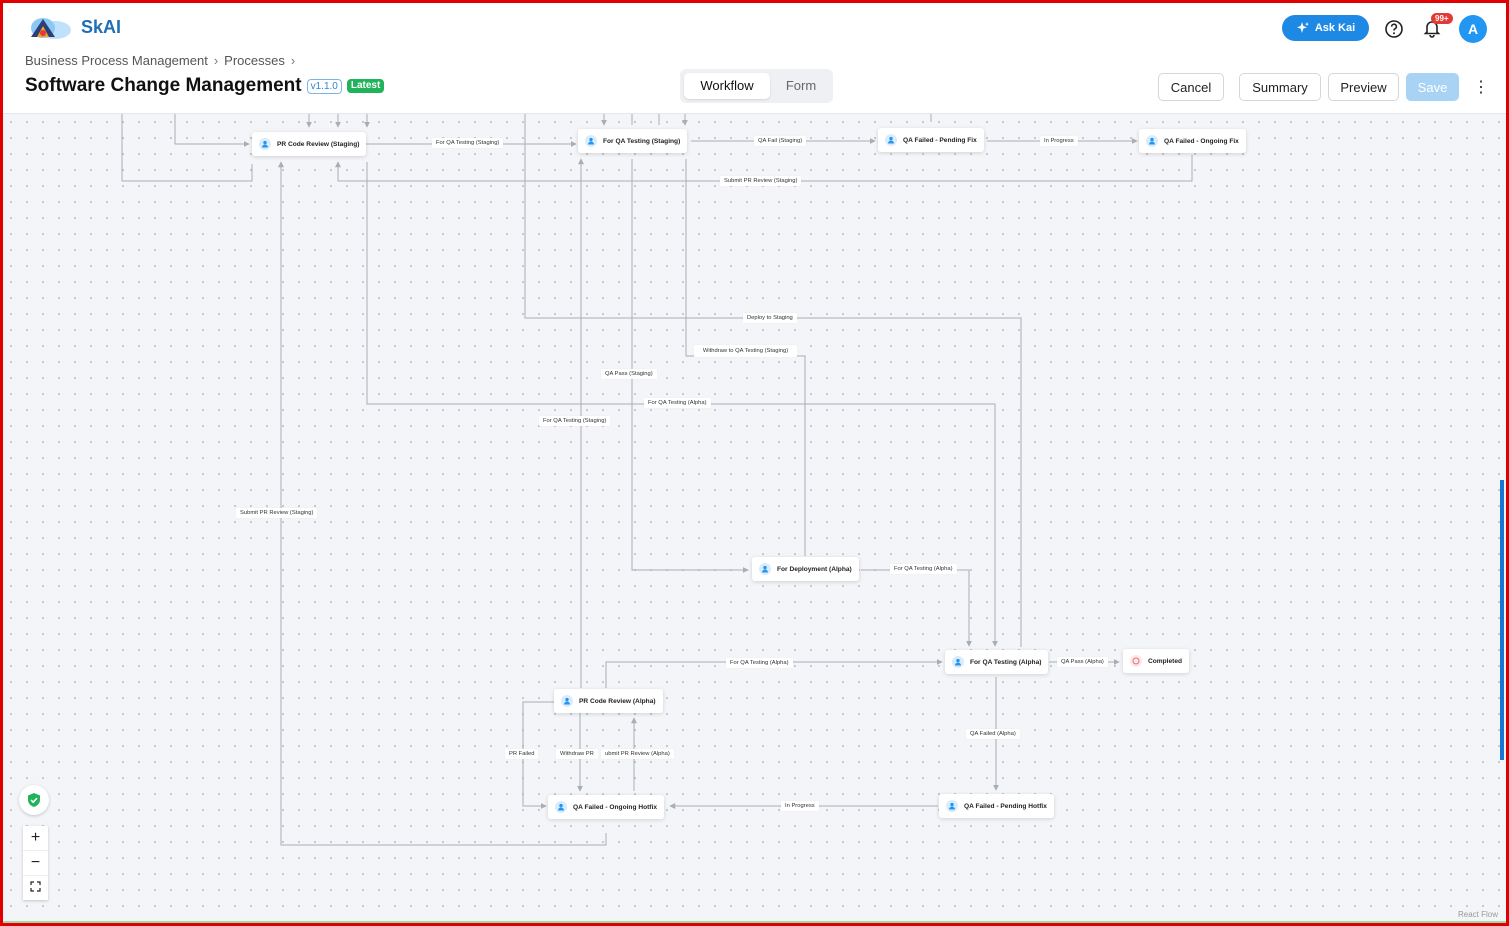  What do you see at coordinates (629, 374) in the screenshot?
I see `edge-label: QA Pass (Staging)` at bounding box center [629, 374].